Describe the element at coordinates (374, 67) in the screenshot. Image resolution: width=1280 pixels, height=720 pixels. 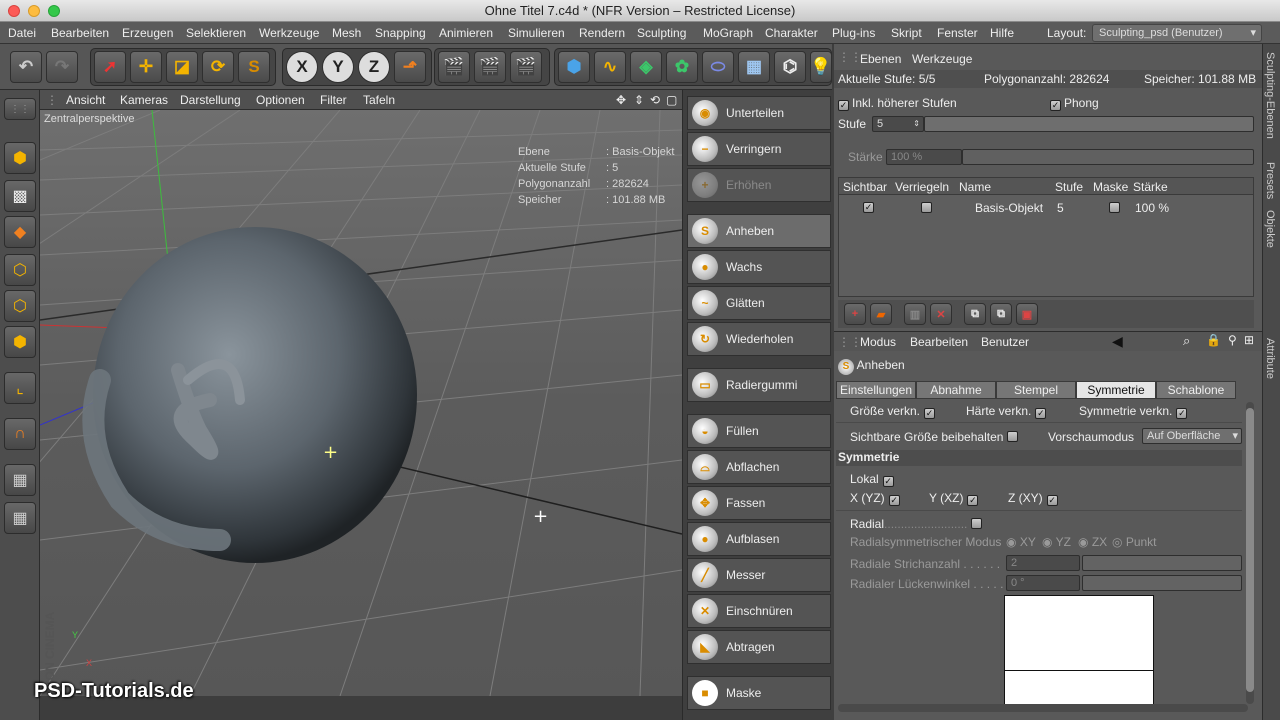
I see `z-axis-lock-button: Z` at that location.